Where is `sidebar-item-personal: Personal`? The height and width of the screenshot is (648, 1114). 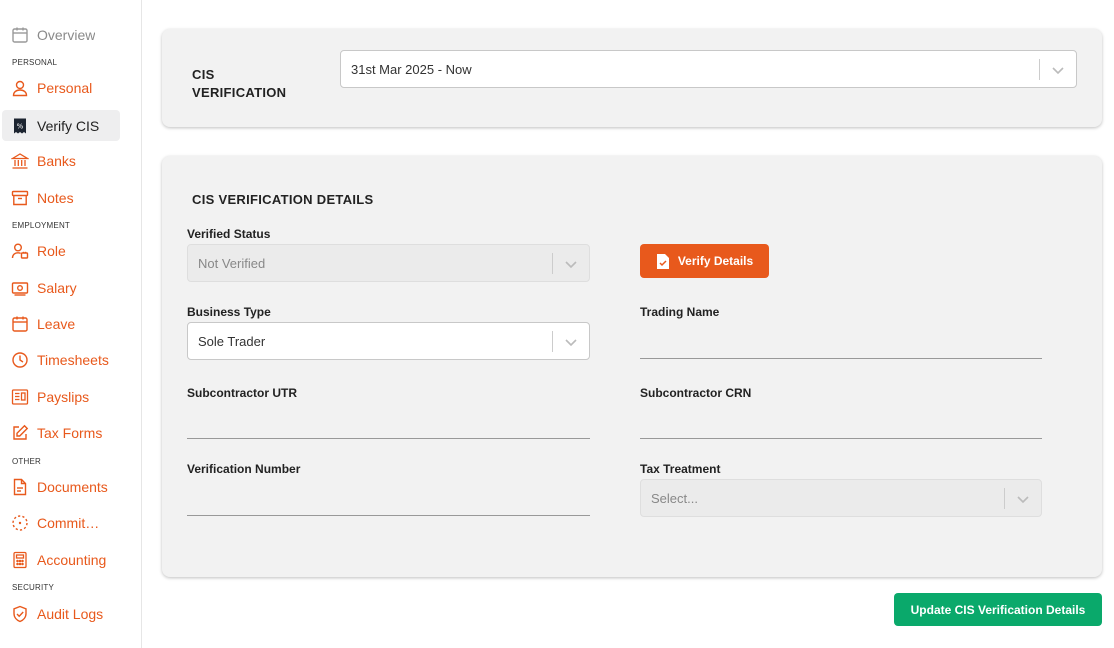 sidebar-item-personal: Personal is located at coordinates (61, 87).